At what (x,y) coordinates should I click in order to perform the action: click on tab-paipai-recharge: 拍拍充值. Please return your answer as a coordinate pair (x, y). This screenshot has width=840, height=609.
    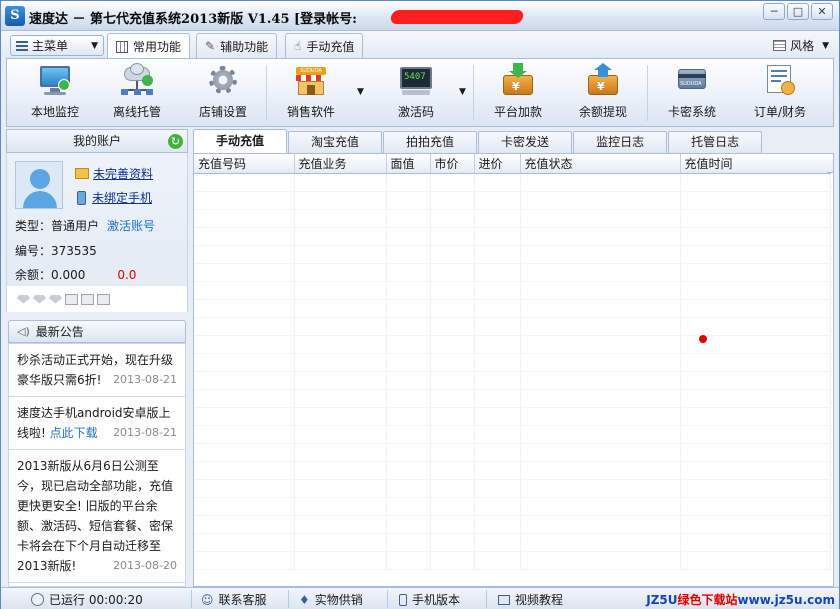
    Looking at the image, I should click on (430, 142).